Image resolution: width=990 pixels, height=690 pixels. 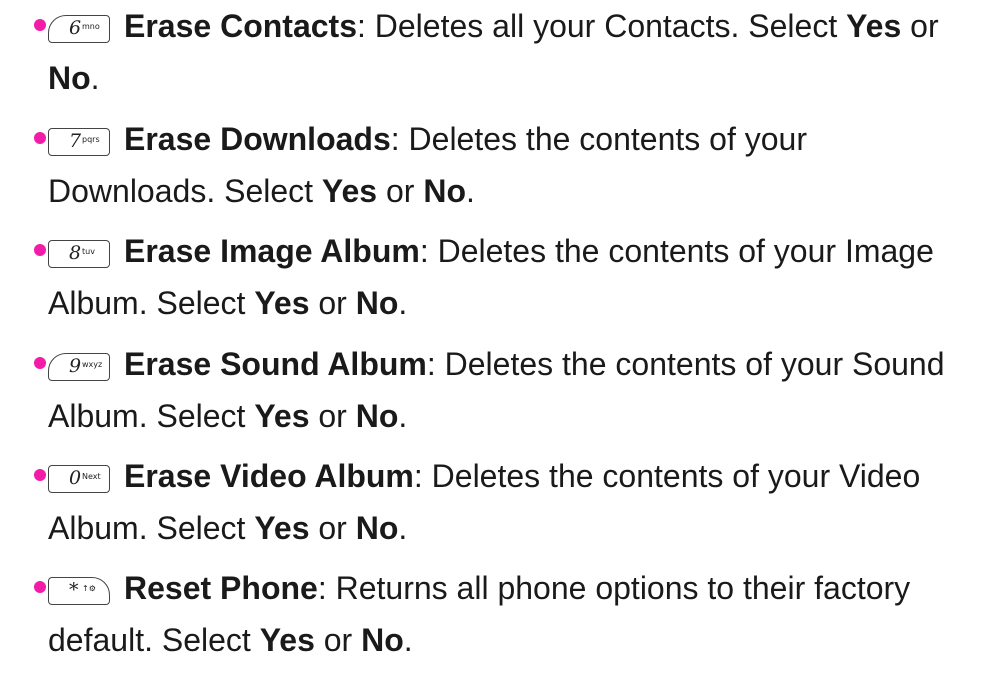 I want to click on key-9-icon: 9 wxyz, so click(x=79, y=367).